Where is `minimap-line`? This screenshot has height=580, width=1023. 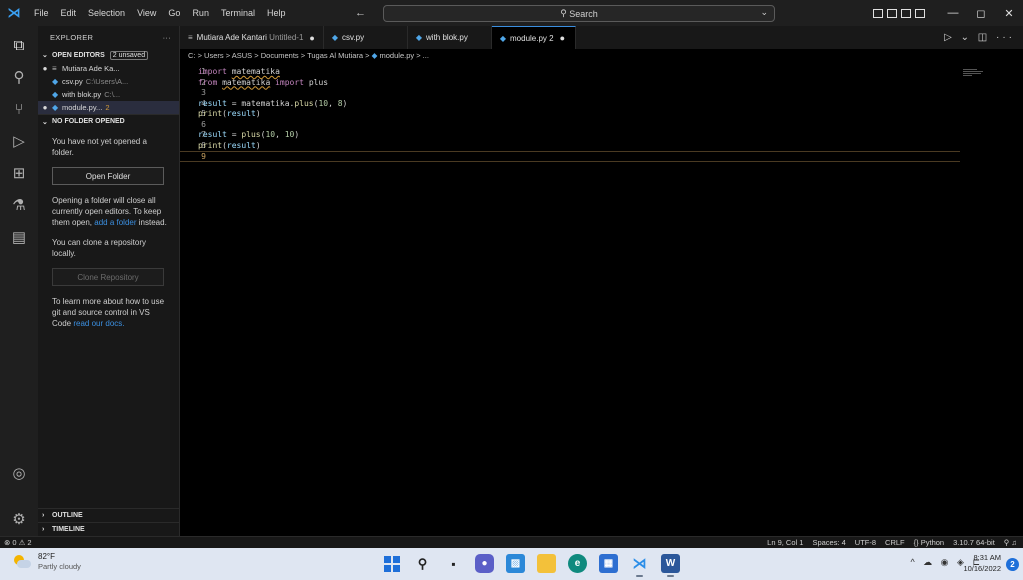 minimap-line is located at coordinates (973, 71).